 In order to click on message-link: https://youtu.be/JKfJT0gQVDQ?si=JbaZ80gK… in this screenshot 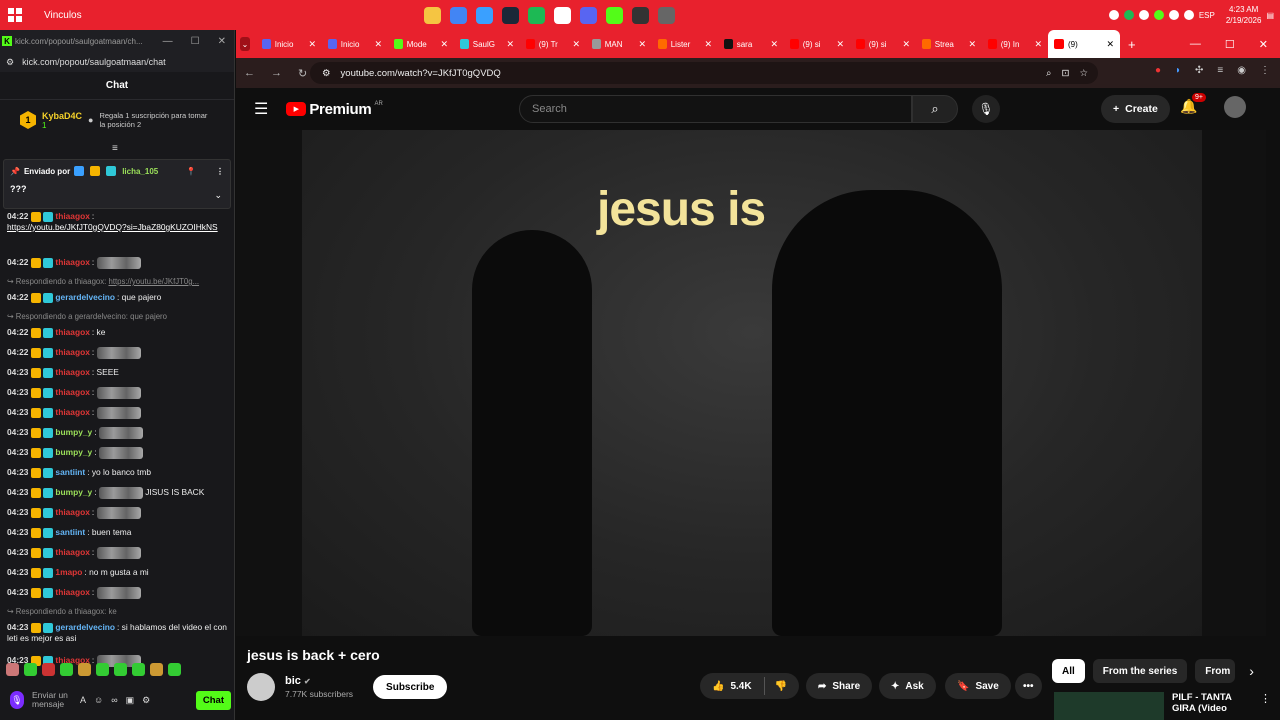, I will do `click(112, 227)`.